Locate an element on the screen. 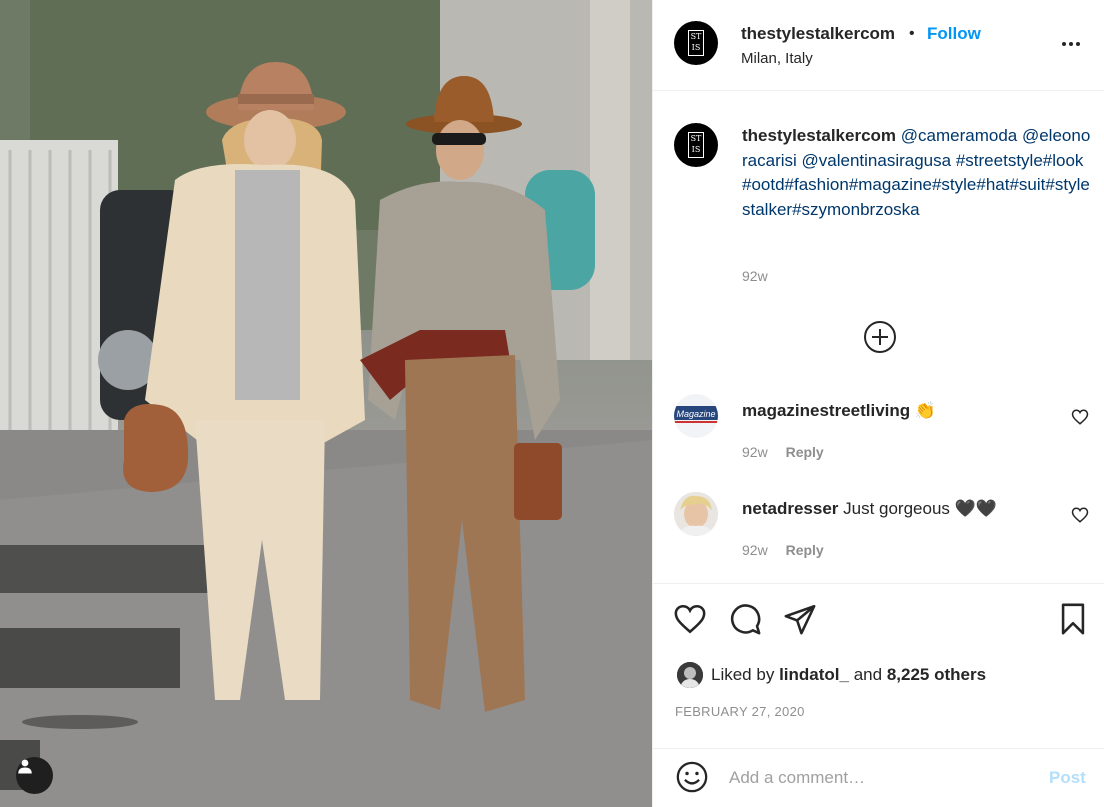 This screenshot has height=807, width=1104. caption-timestamp: 92w is located at coordinates (755, 276).